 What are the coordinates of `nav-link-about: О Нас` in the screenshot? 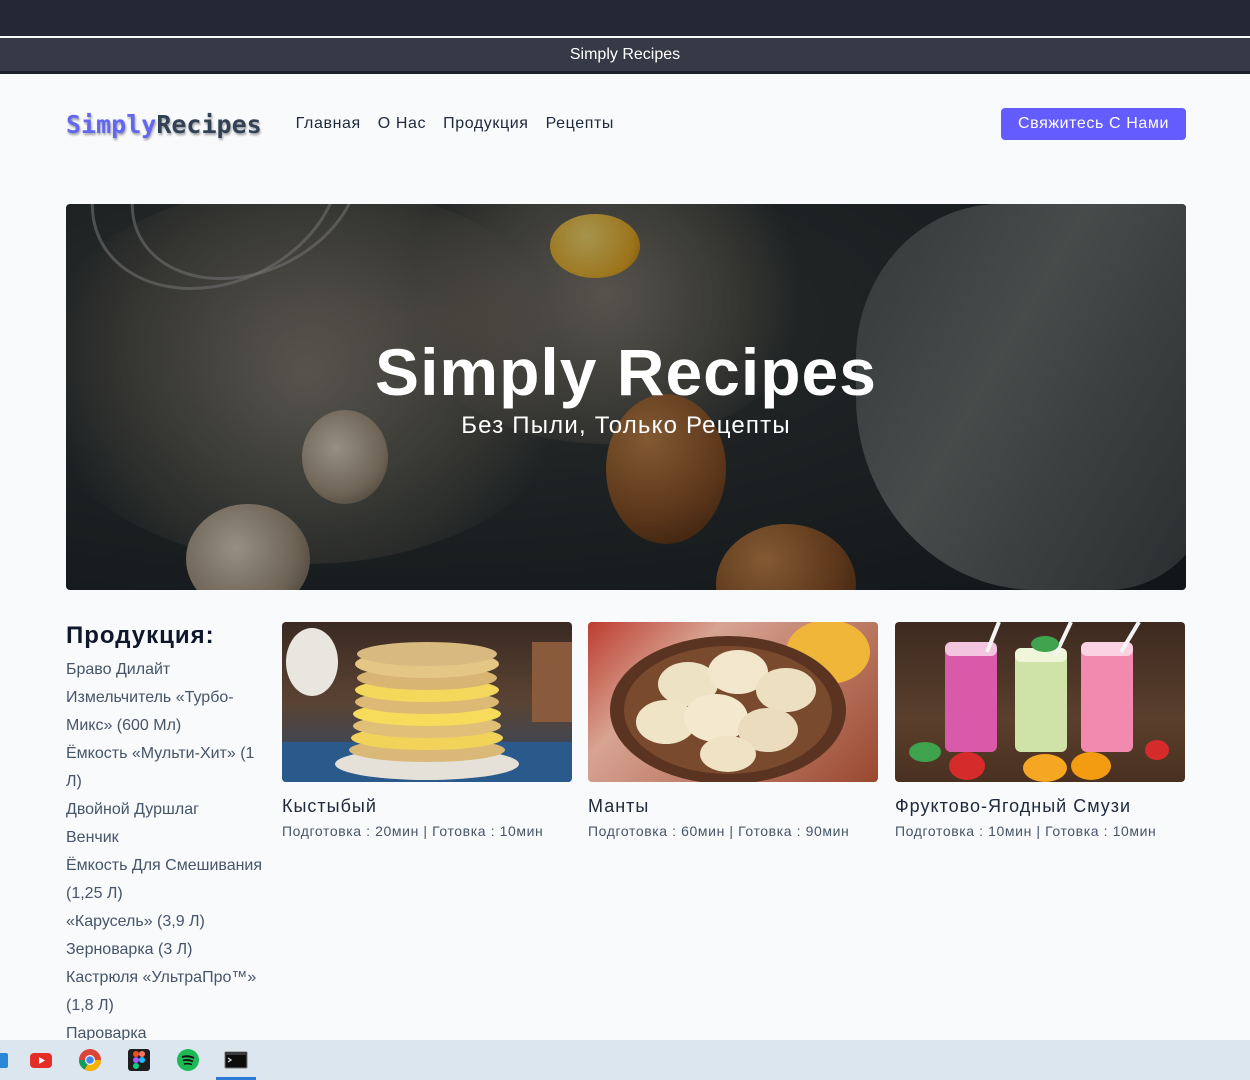 It's located at (402, 124).